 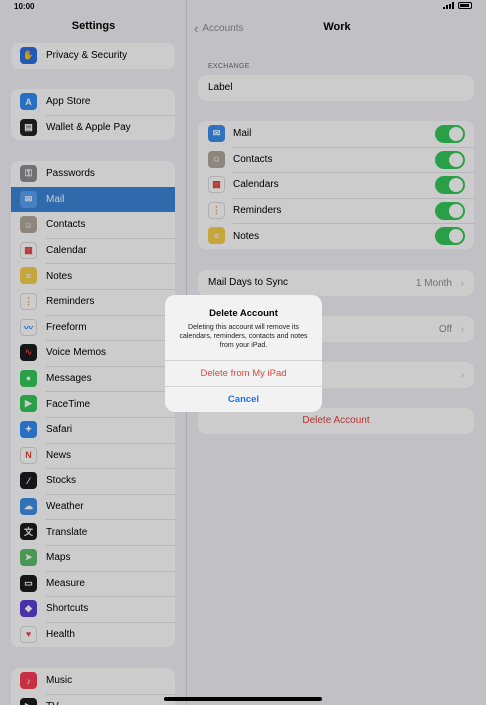 I want to click on alert-title: Delete Account, so click(x=243, y=313).